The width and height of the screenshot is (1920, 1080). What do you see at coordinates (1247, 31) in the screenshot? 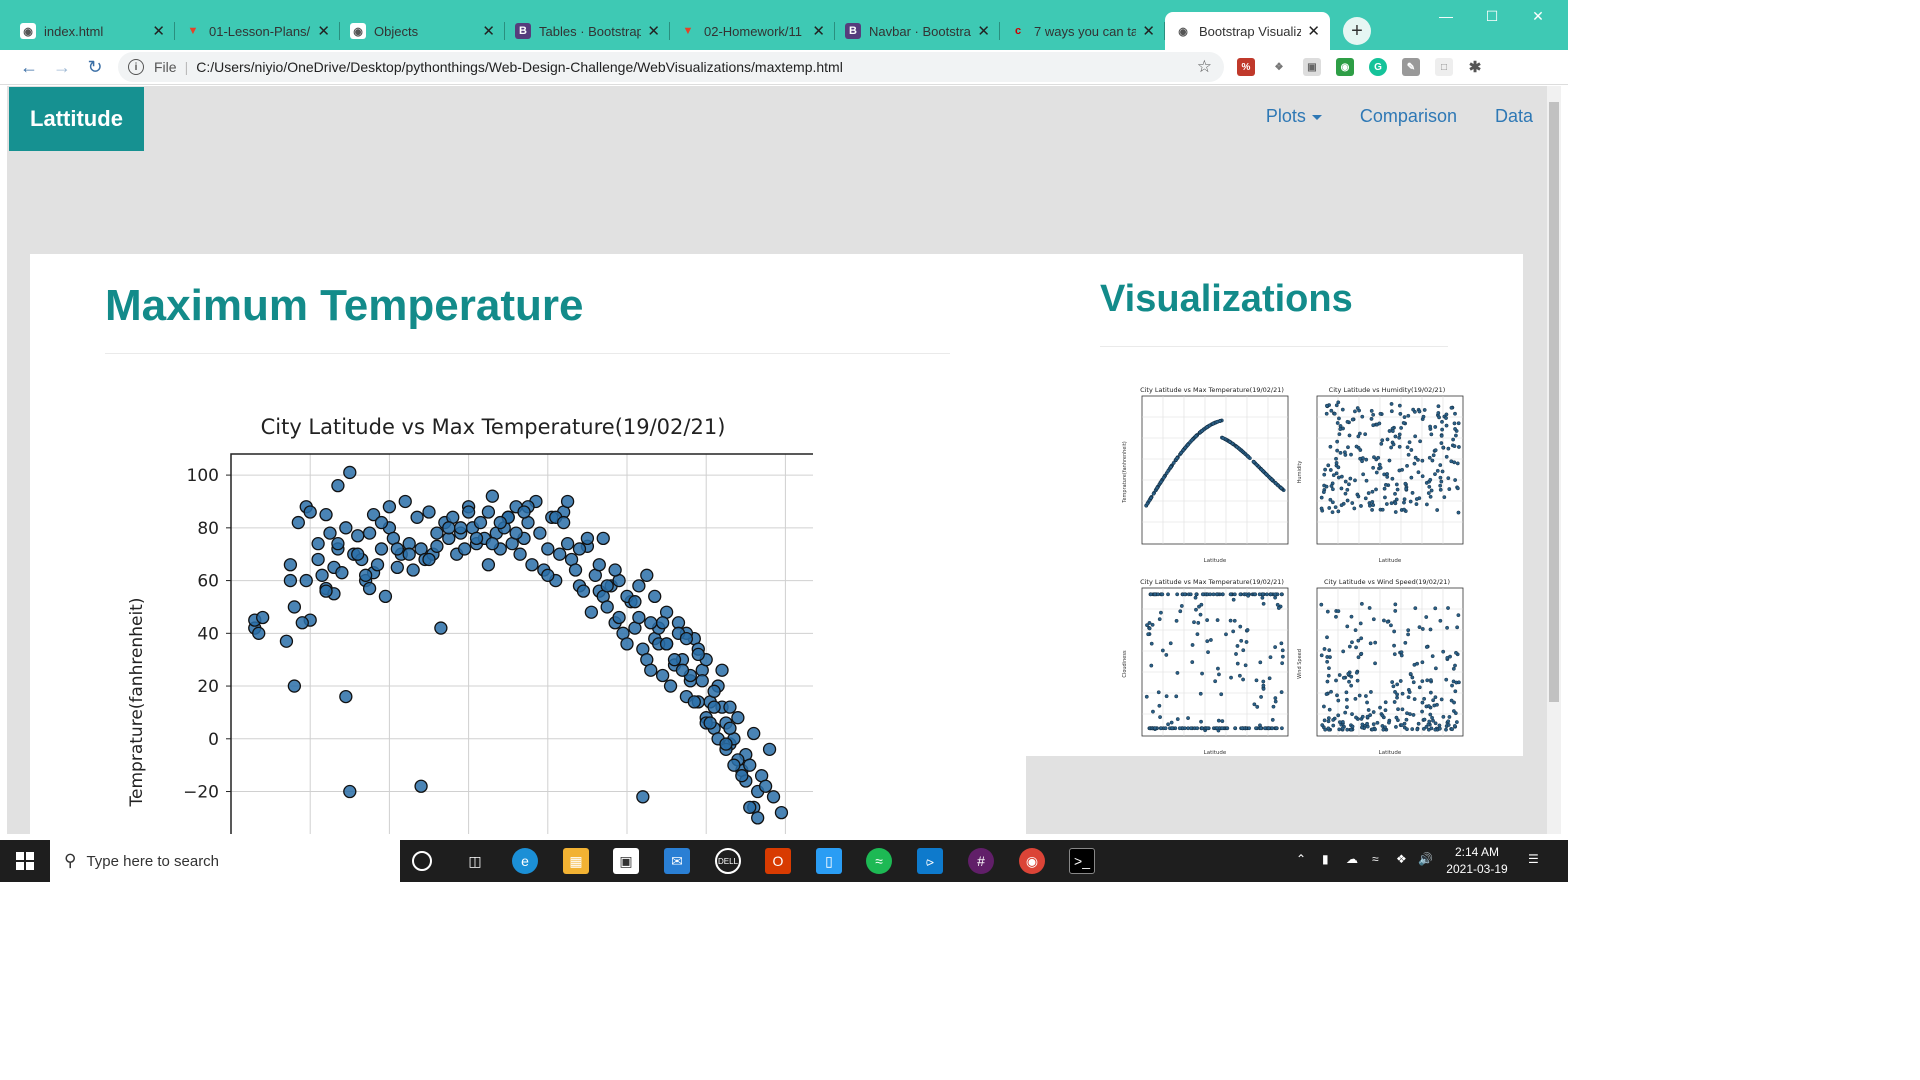
I see `browser-tab: ◉ Bootstrap Visualiz ✕` at bounding box center [1247, 31].